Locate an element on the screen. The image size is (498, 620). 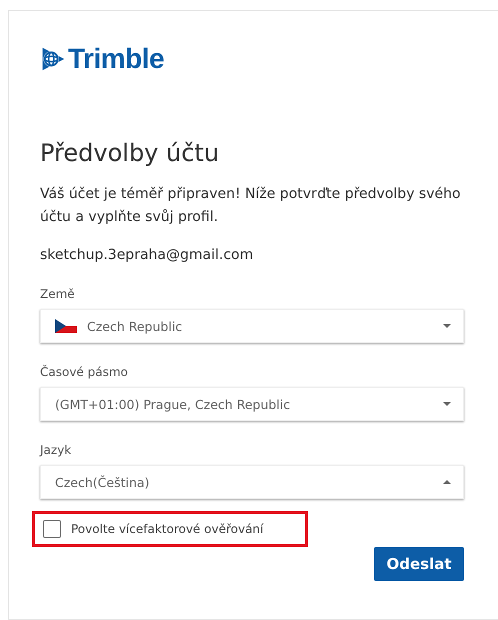
field-label: Časové pásmo is located at coordinates (84, 372).